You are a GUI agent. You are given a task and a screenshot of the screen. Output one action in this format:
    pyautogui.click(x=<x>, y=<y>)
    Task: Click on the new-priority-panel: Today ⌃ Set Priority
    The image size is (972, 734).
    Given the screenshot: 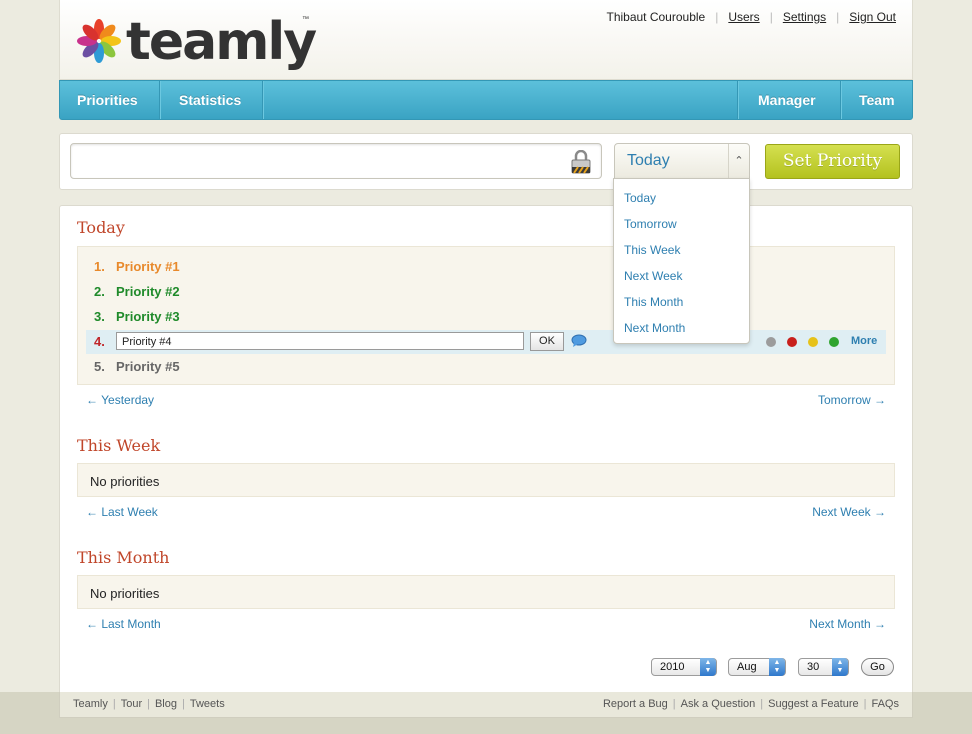 What is the action you would take?
    pyautogui.click(x=486, y=161)
    